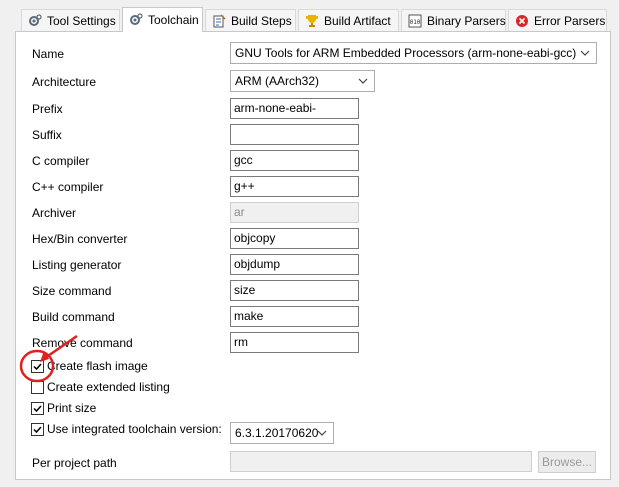  Describe the element at coordinates (61, 161) in the screenshot. I see `c-compiler-label: C compiler` at that location.